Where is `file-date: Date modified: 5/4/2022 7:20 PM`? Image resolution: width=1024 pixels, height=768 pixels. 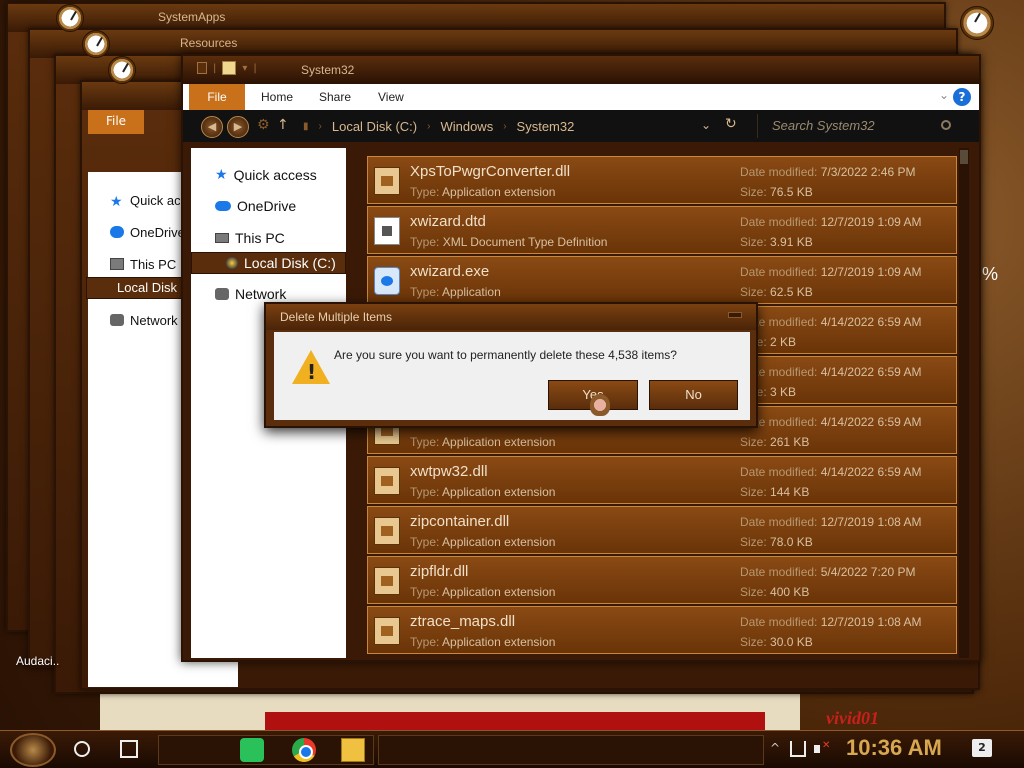 file-date: Date modified: 5/4/2022 7:20 PM is located at coordinates (828, 572).